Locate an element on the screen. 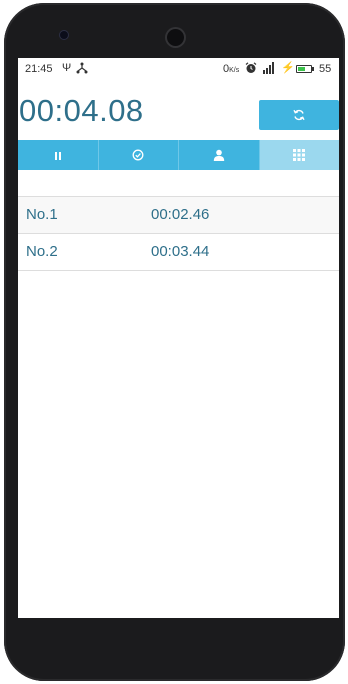  pause-icon is located at coordinates (58, 155).